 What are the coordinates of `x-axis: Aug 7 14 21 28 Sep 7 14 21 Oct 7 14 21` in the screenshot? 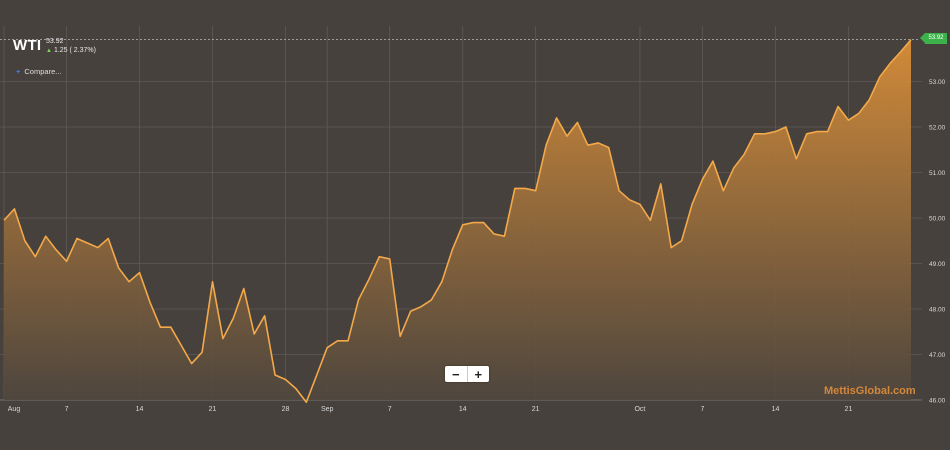 It's located at (430, 409).